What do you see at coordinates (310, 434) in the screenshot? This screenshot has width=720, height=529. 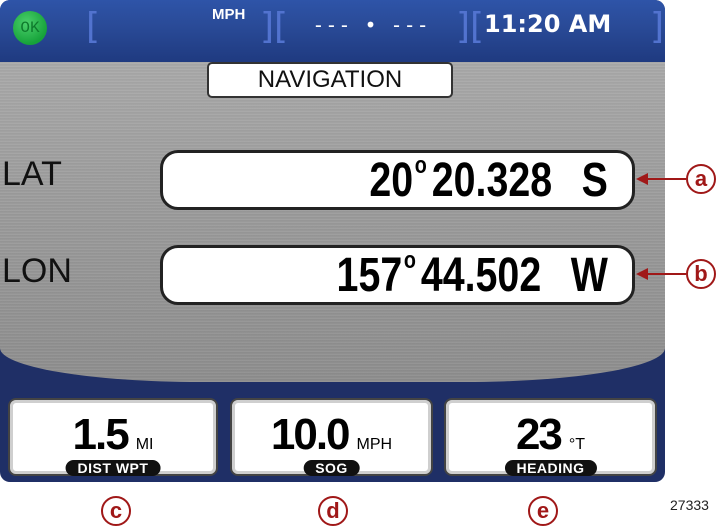 I see `sog-value: 10.0` at bounding box center [310, 434].